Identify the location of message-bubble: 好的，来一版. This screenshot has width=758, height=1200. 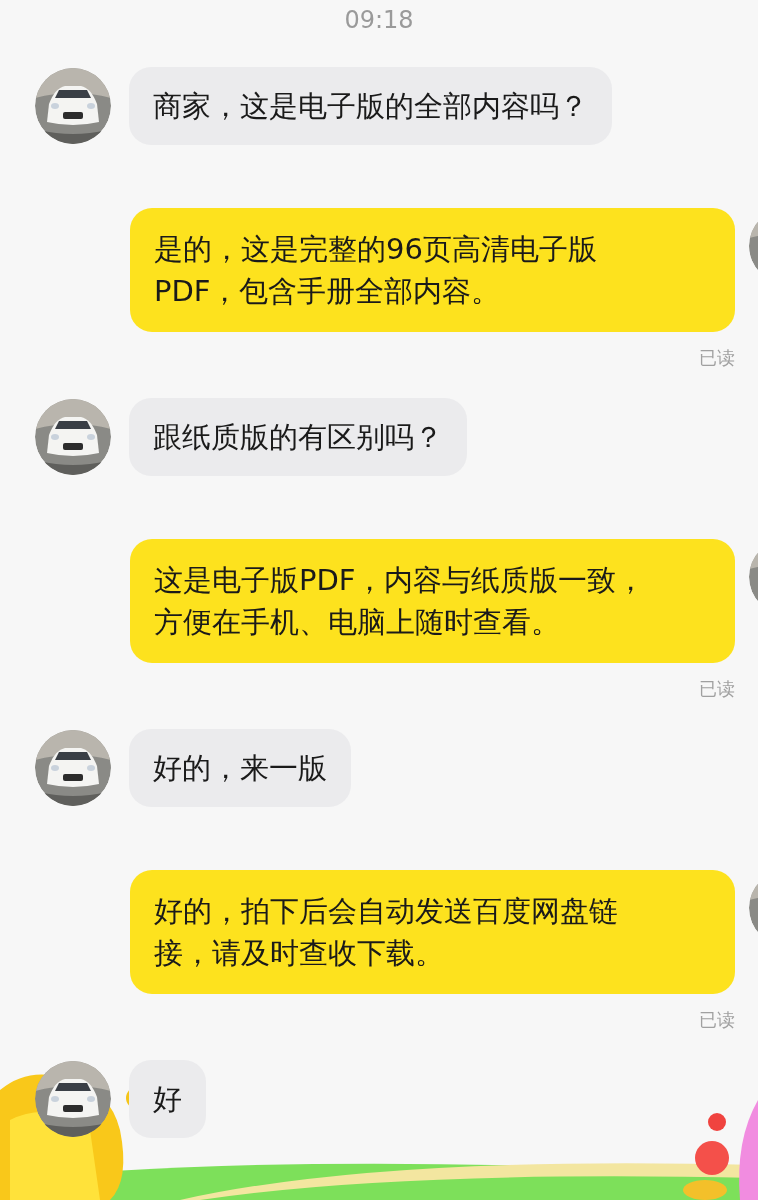
(240, 768).